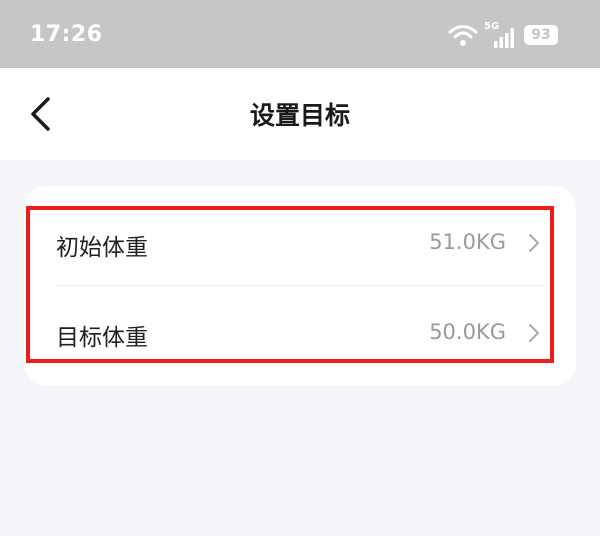 Image resolution: width=600 pixels, height=536 pixels. I want to click on signal-indicator: 5G, so click(499, 34).